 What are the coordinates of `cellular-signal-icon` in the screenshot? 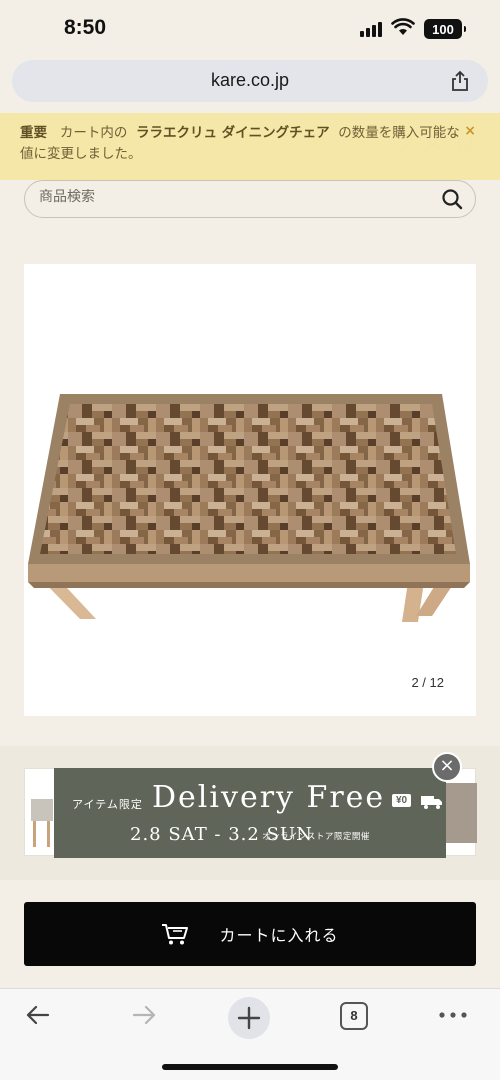 It's located at (371, 29).